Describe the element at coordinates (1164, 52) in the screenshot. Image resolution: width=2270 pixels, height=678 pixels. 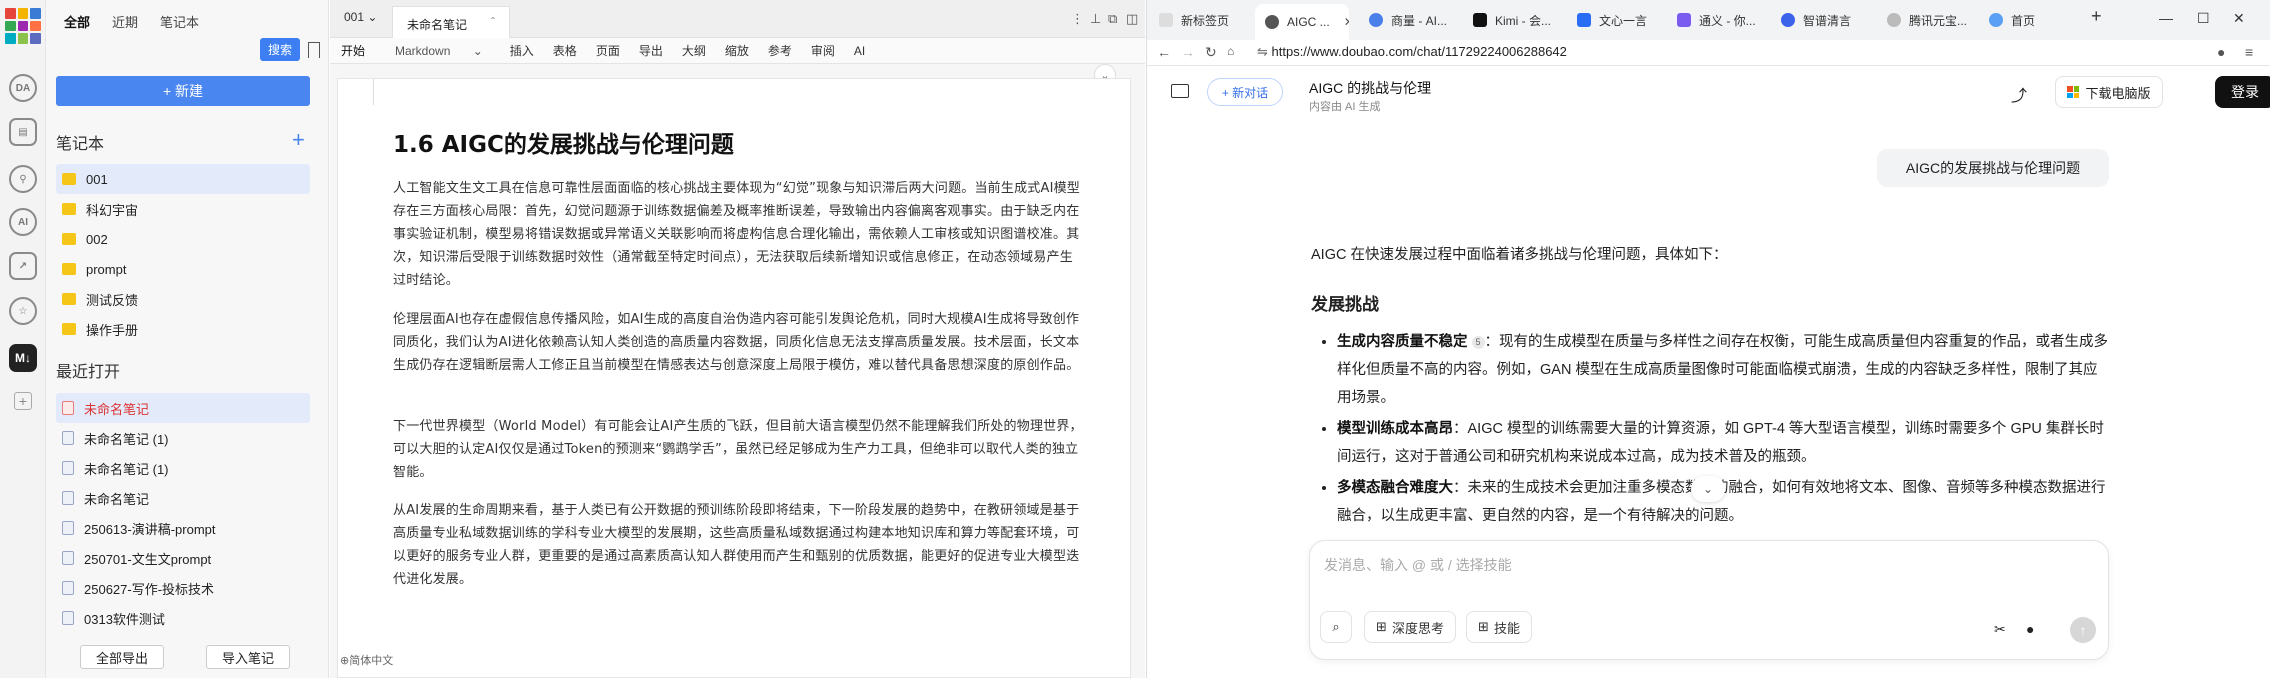
I see `back-icon: ←` at that location.